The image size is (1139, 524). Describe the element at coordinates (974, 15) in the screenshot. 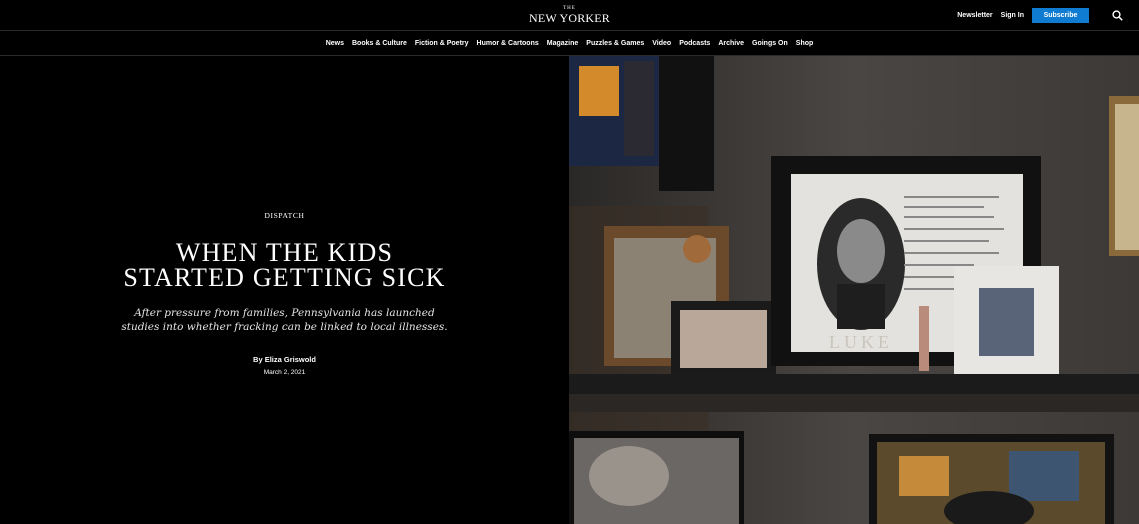

I see `newsletter-link: Newsletter` at that location.